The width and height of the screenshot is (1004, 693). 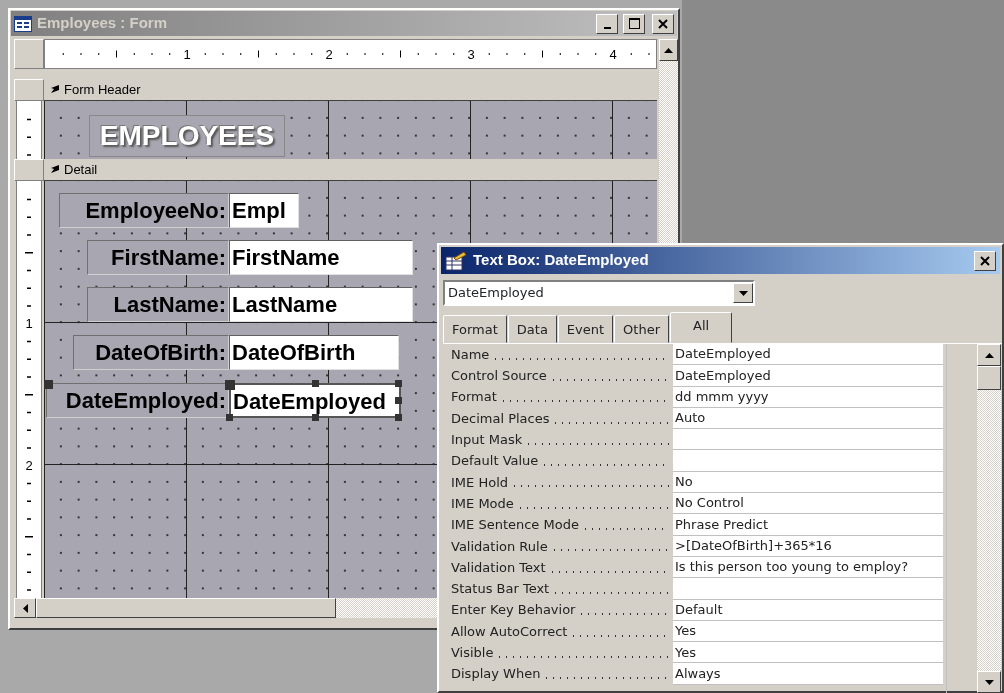 I want to click on property-value: >[DateOfBirth]+365*16, so click(x=808, y=546).